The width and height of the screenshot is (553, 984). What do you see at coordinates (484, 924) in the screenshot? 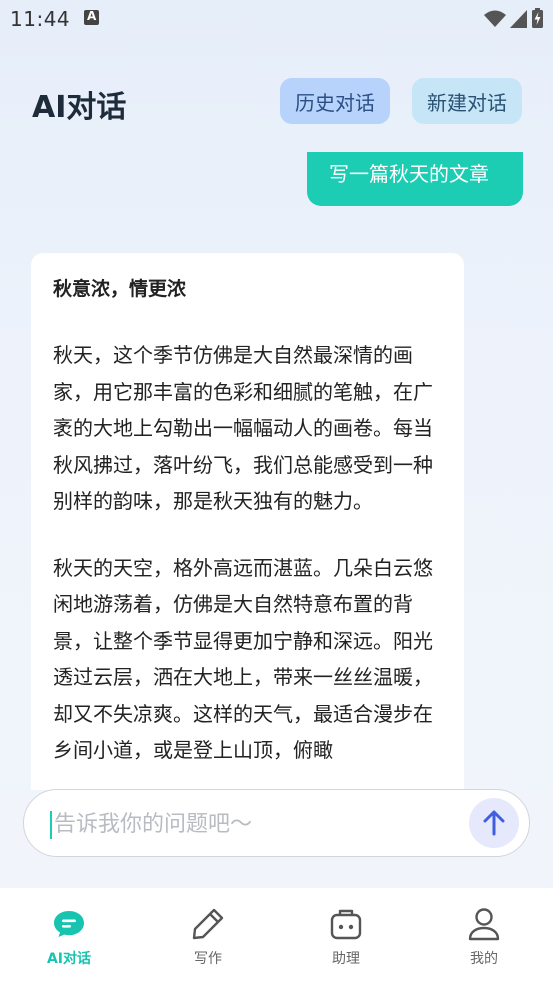
I see `person-icon` at bounding box center [484, 924].